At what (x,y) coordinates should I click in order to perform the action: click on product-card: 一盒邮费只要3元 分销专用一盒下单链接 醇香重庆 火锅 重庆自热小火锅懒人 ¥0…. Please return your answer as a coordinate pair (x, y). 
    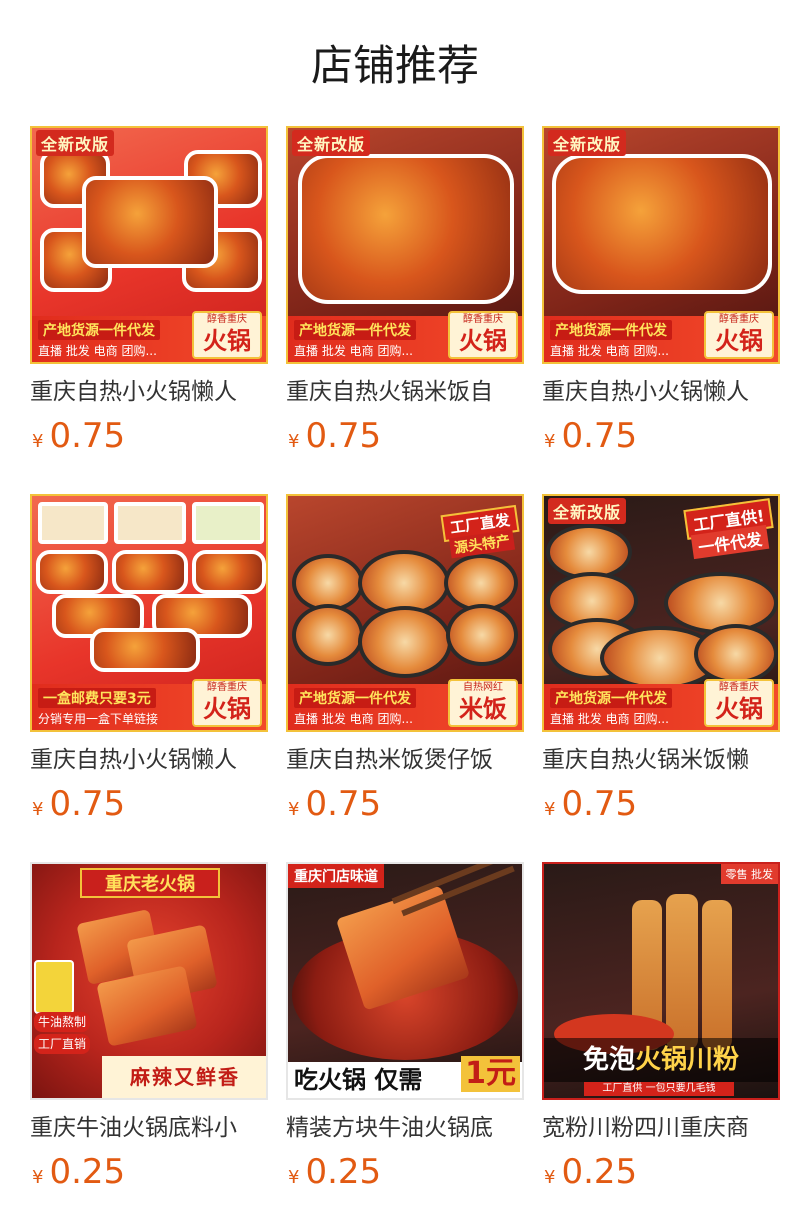
    Looking at the image, I should click on (149, 678).